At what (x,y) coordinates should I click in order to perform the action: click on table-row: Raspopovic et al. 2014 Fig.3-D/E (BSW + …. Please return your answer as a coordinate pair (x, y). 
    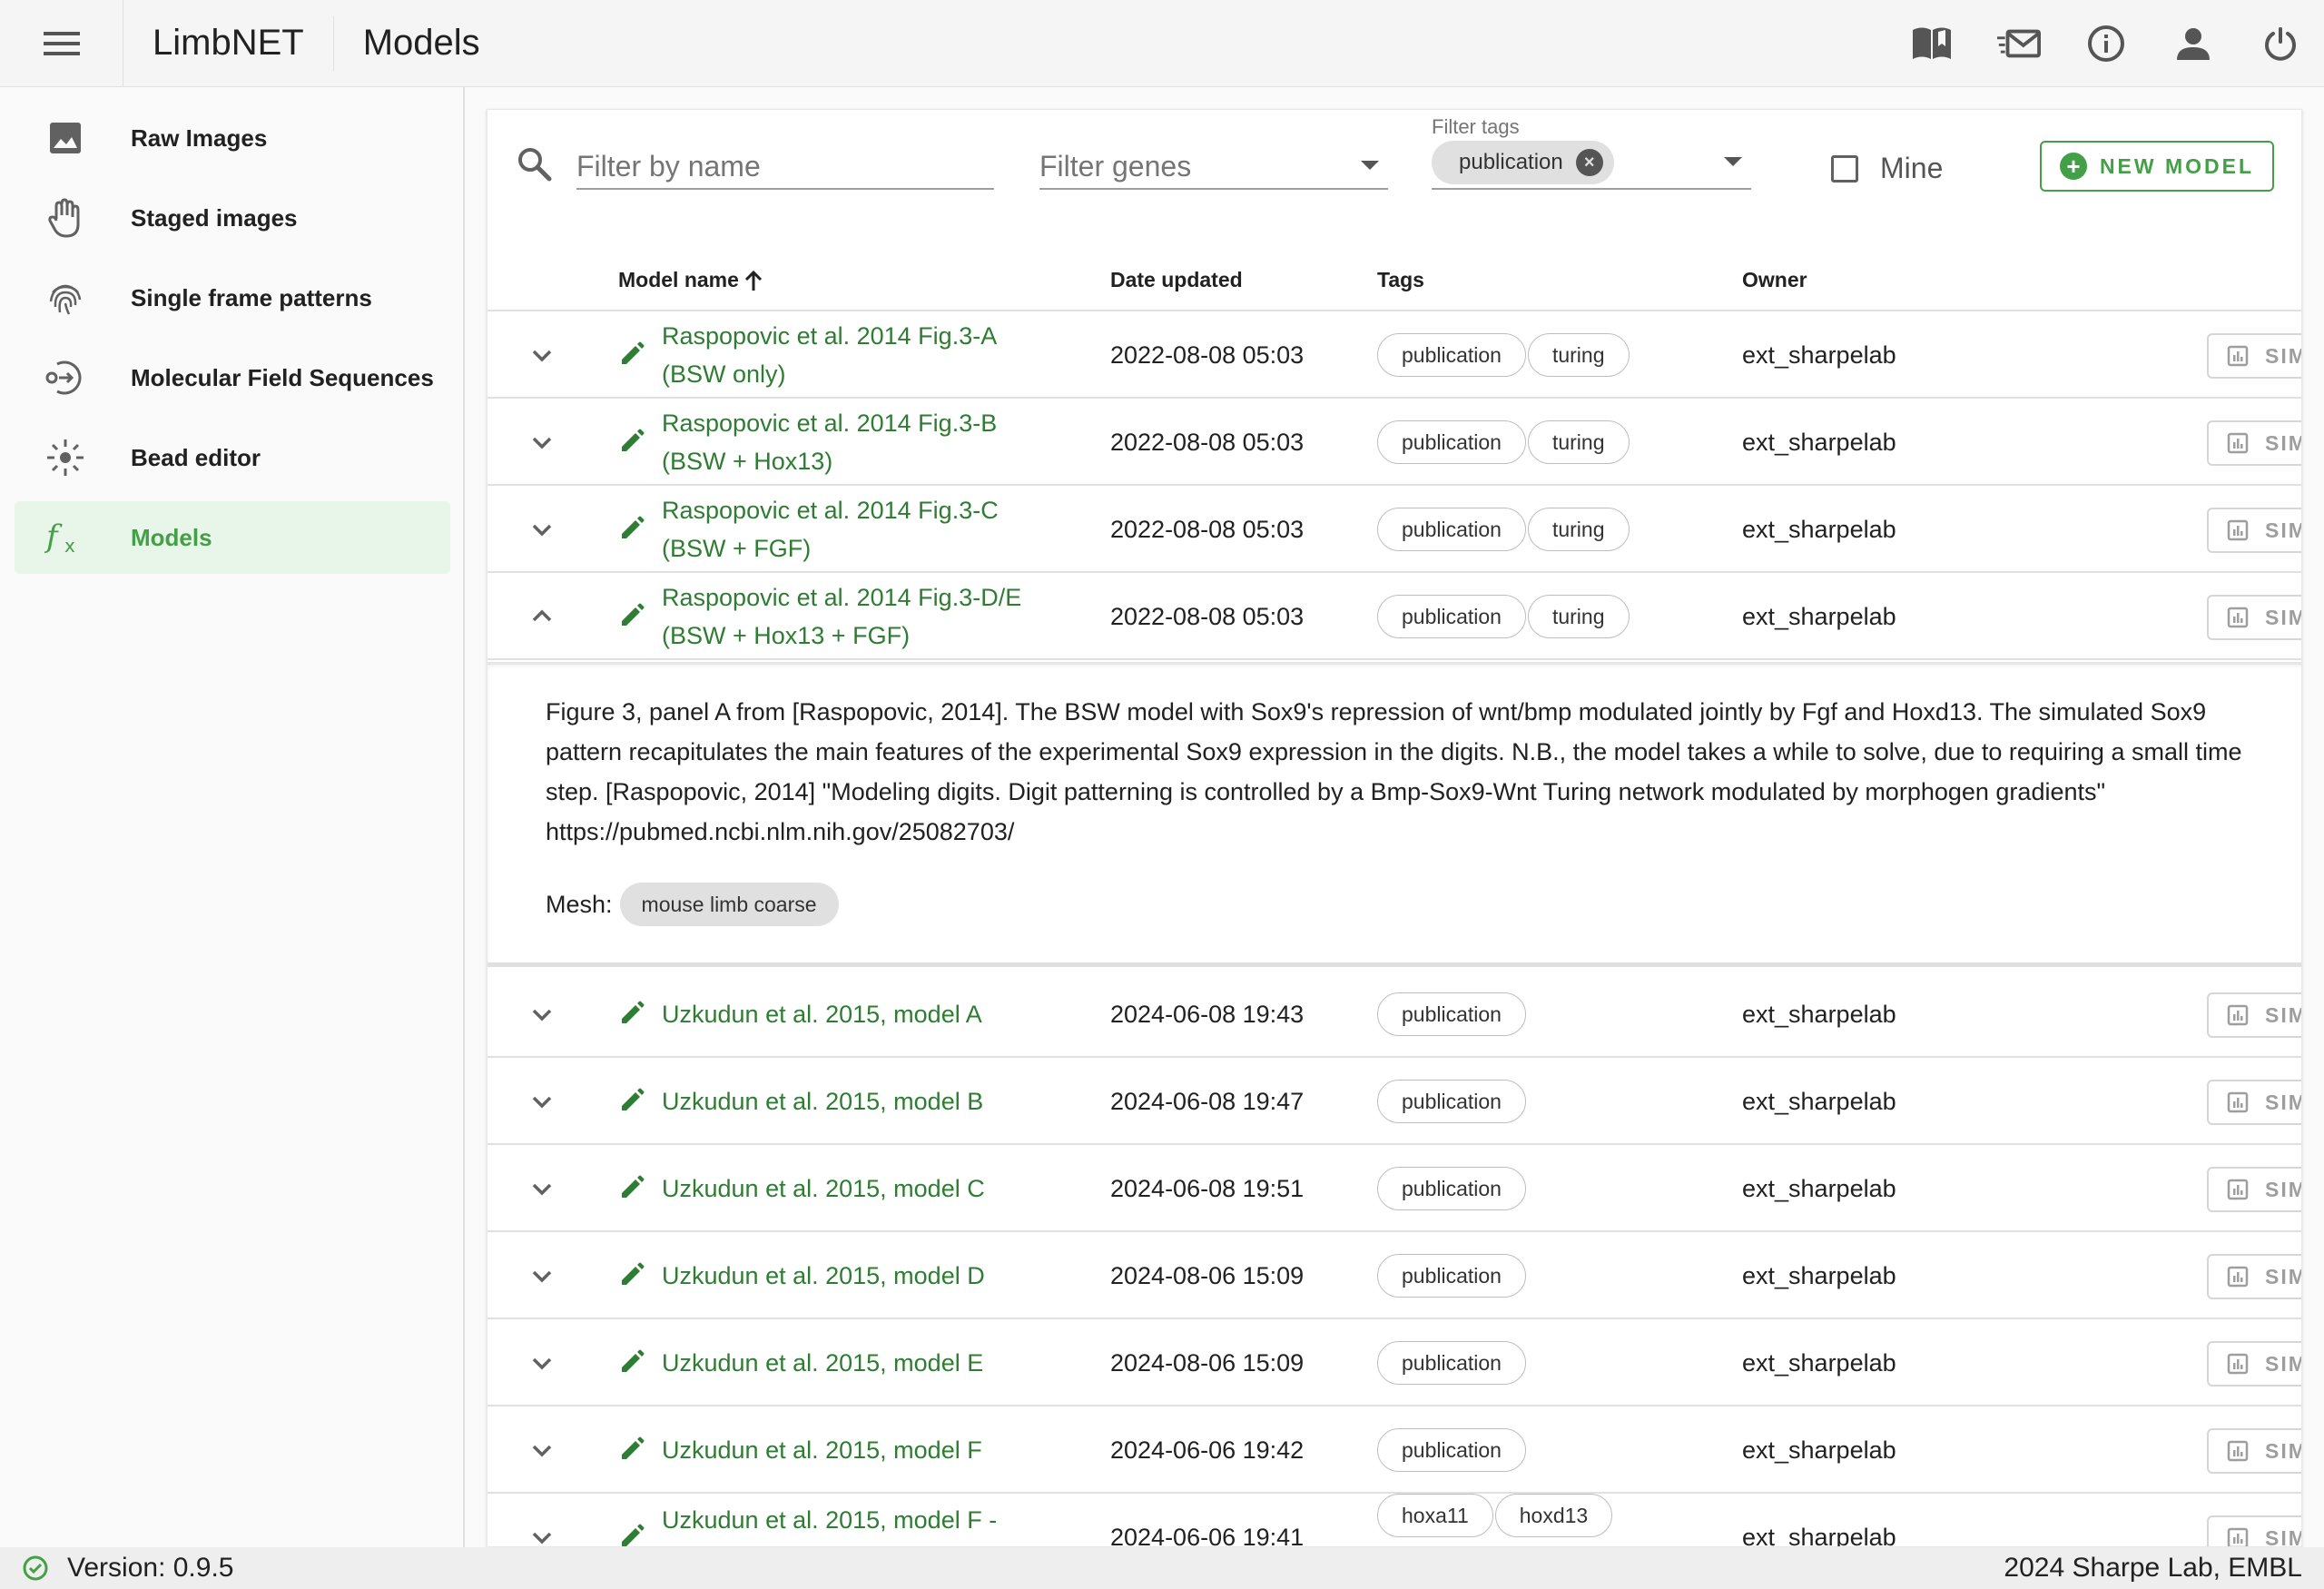
    Looking at the image, I should click on (1394, 616).